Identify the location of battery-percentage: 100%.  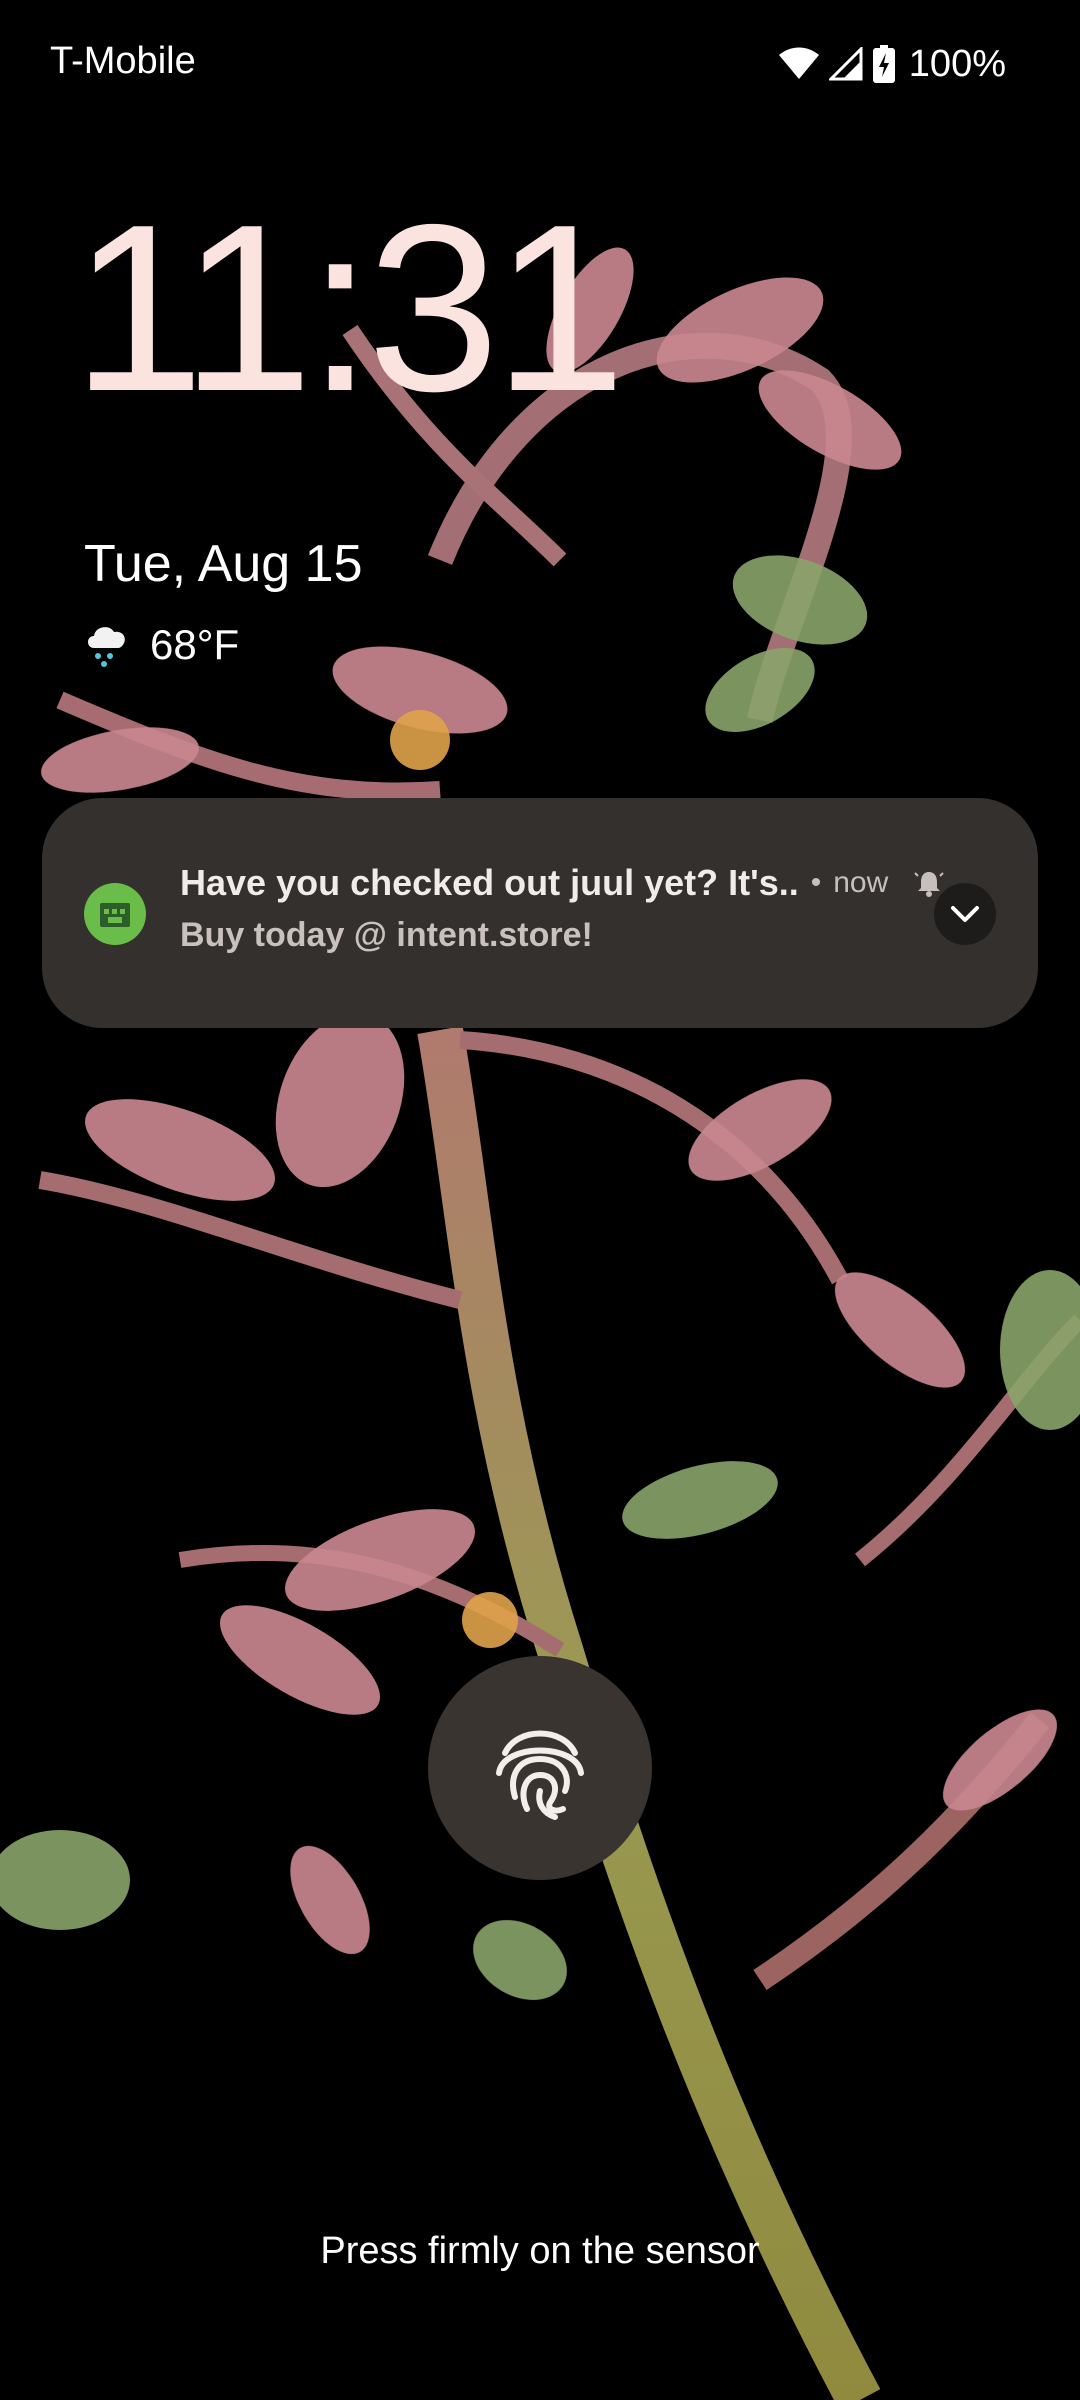
(957, 63).